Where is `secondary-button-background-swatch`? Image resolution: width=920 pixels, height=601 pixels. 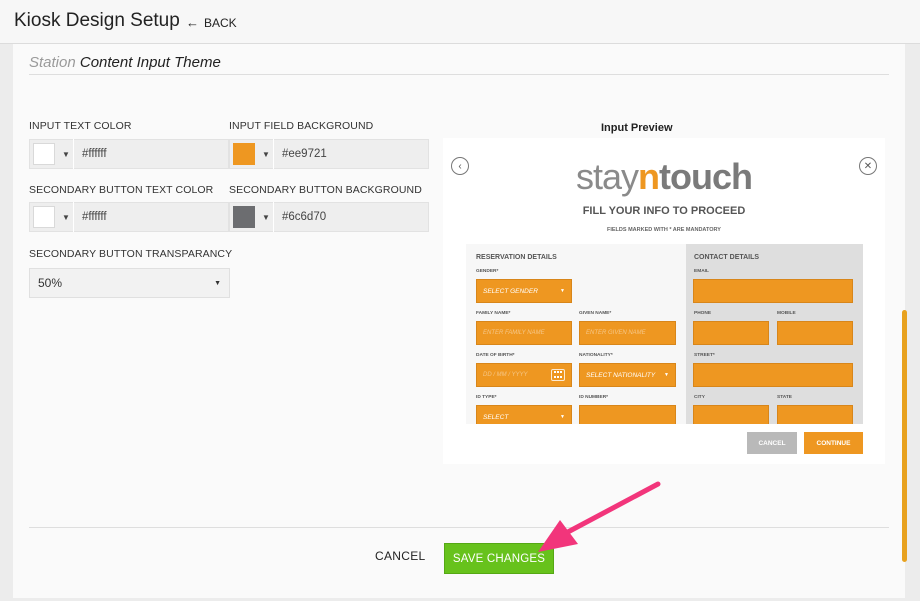 secondary-button-background-swatch is located at coordinates (244, 217).